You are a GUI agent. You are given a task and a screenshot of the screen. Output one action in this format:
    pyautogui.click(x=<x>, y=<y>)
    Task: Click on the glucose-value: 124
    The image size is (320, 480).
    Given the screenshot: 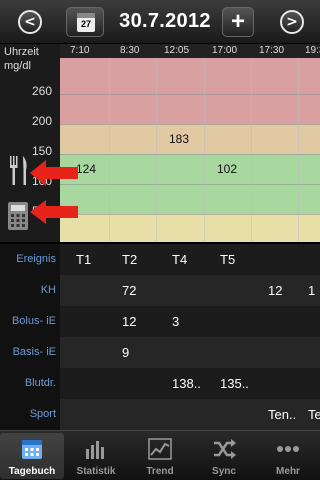 What is the action you would take?
    pyautogui.click(x=86, y=169)
    